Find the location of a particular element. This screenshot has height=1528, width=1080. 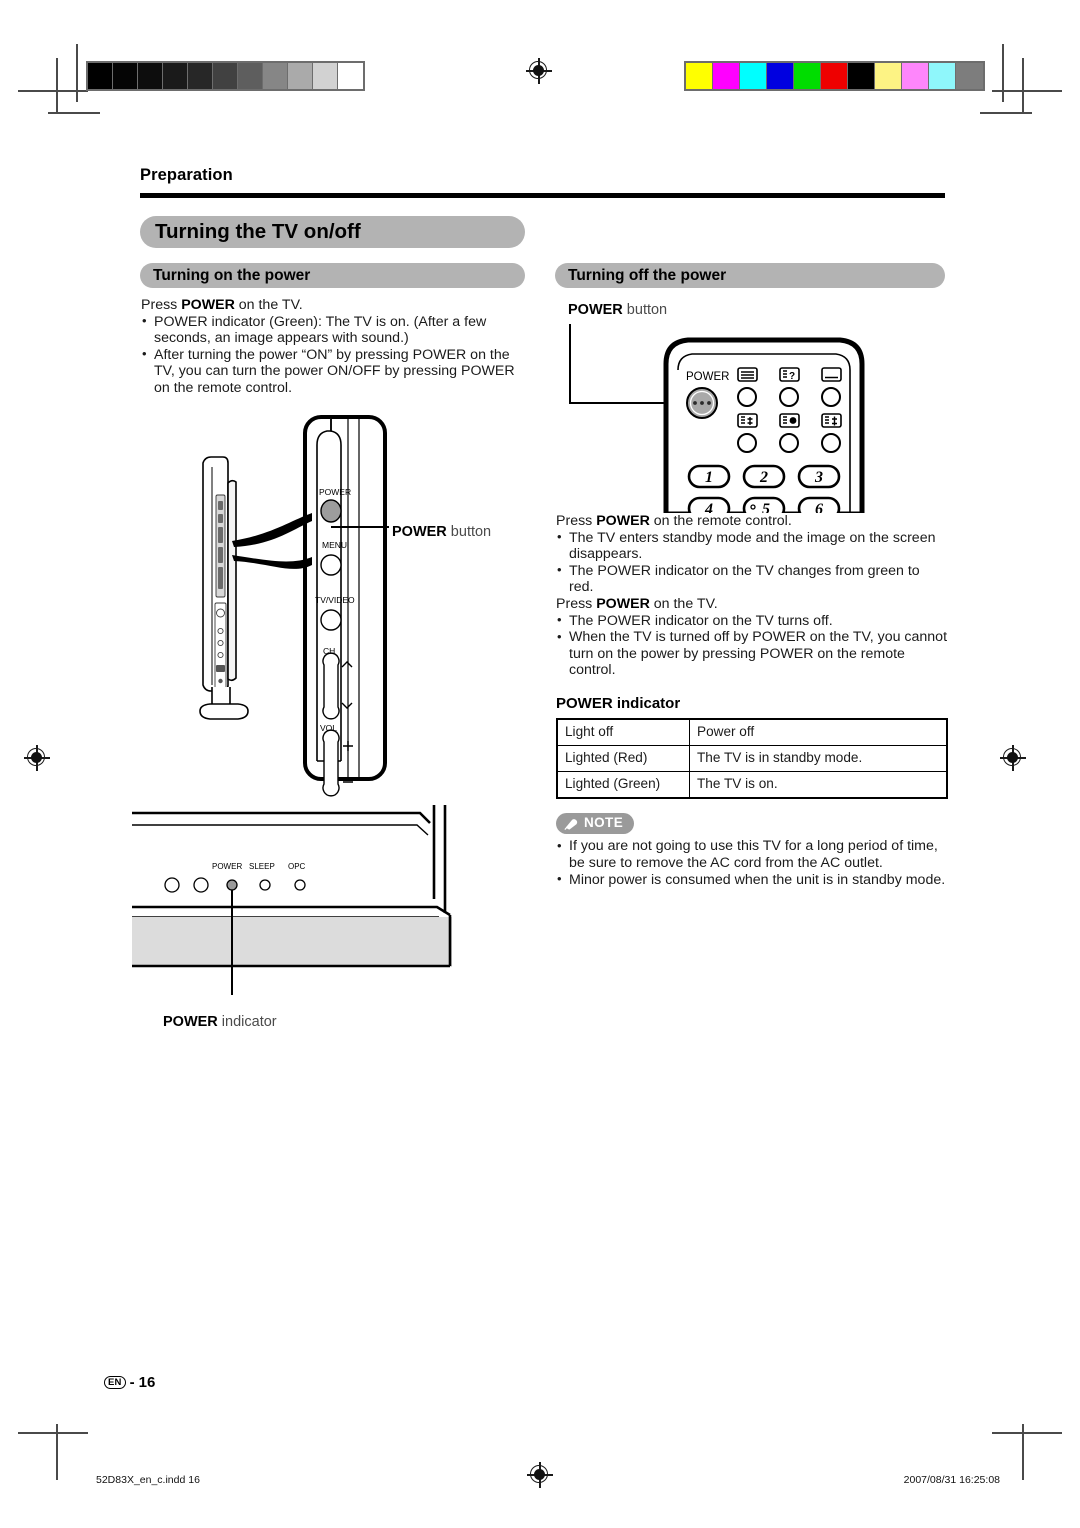

callout-power-button-right-rest: button is located at coordinates (645, 310).